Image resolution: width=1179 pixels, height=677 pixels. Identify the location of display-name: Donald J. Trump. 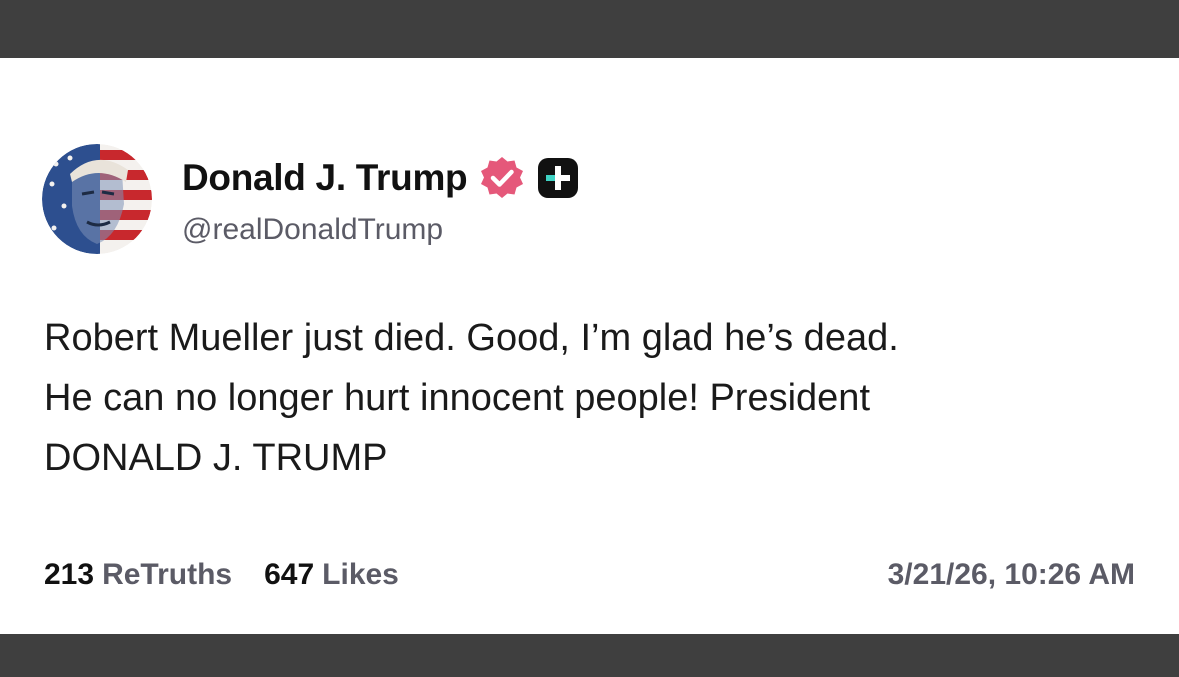
(325, 178).